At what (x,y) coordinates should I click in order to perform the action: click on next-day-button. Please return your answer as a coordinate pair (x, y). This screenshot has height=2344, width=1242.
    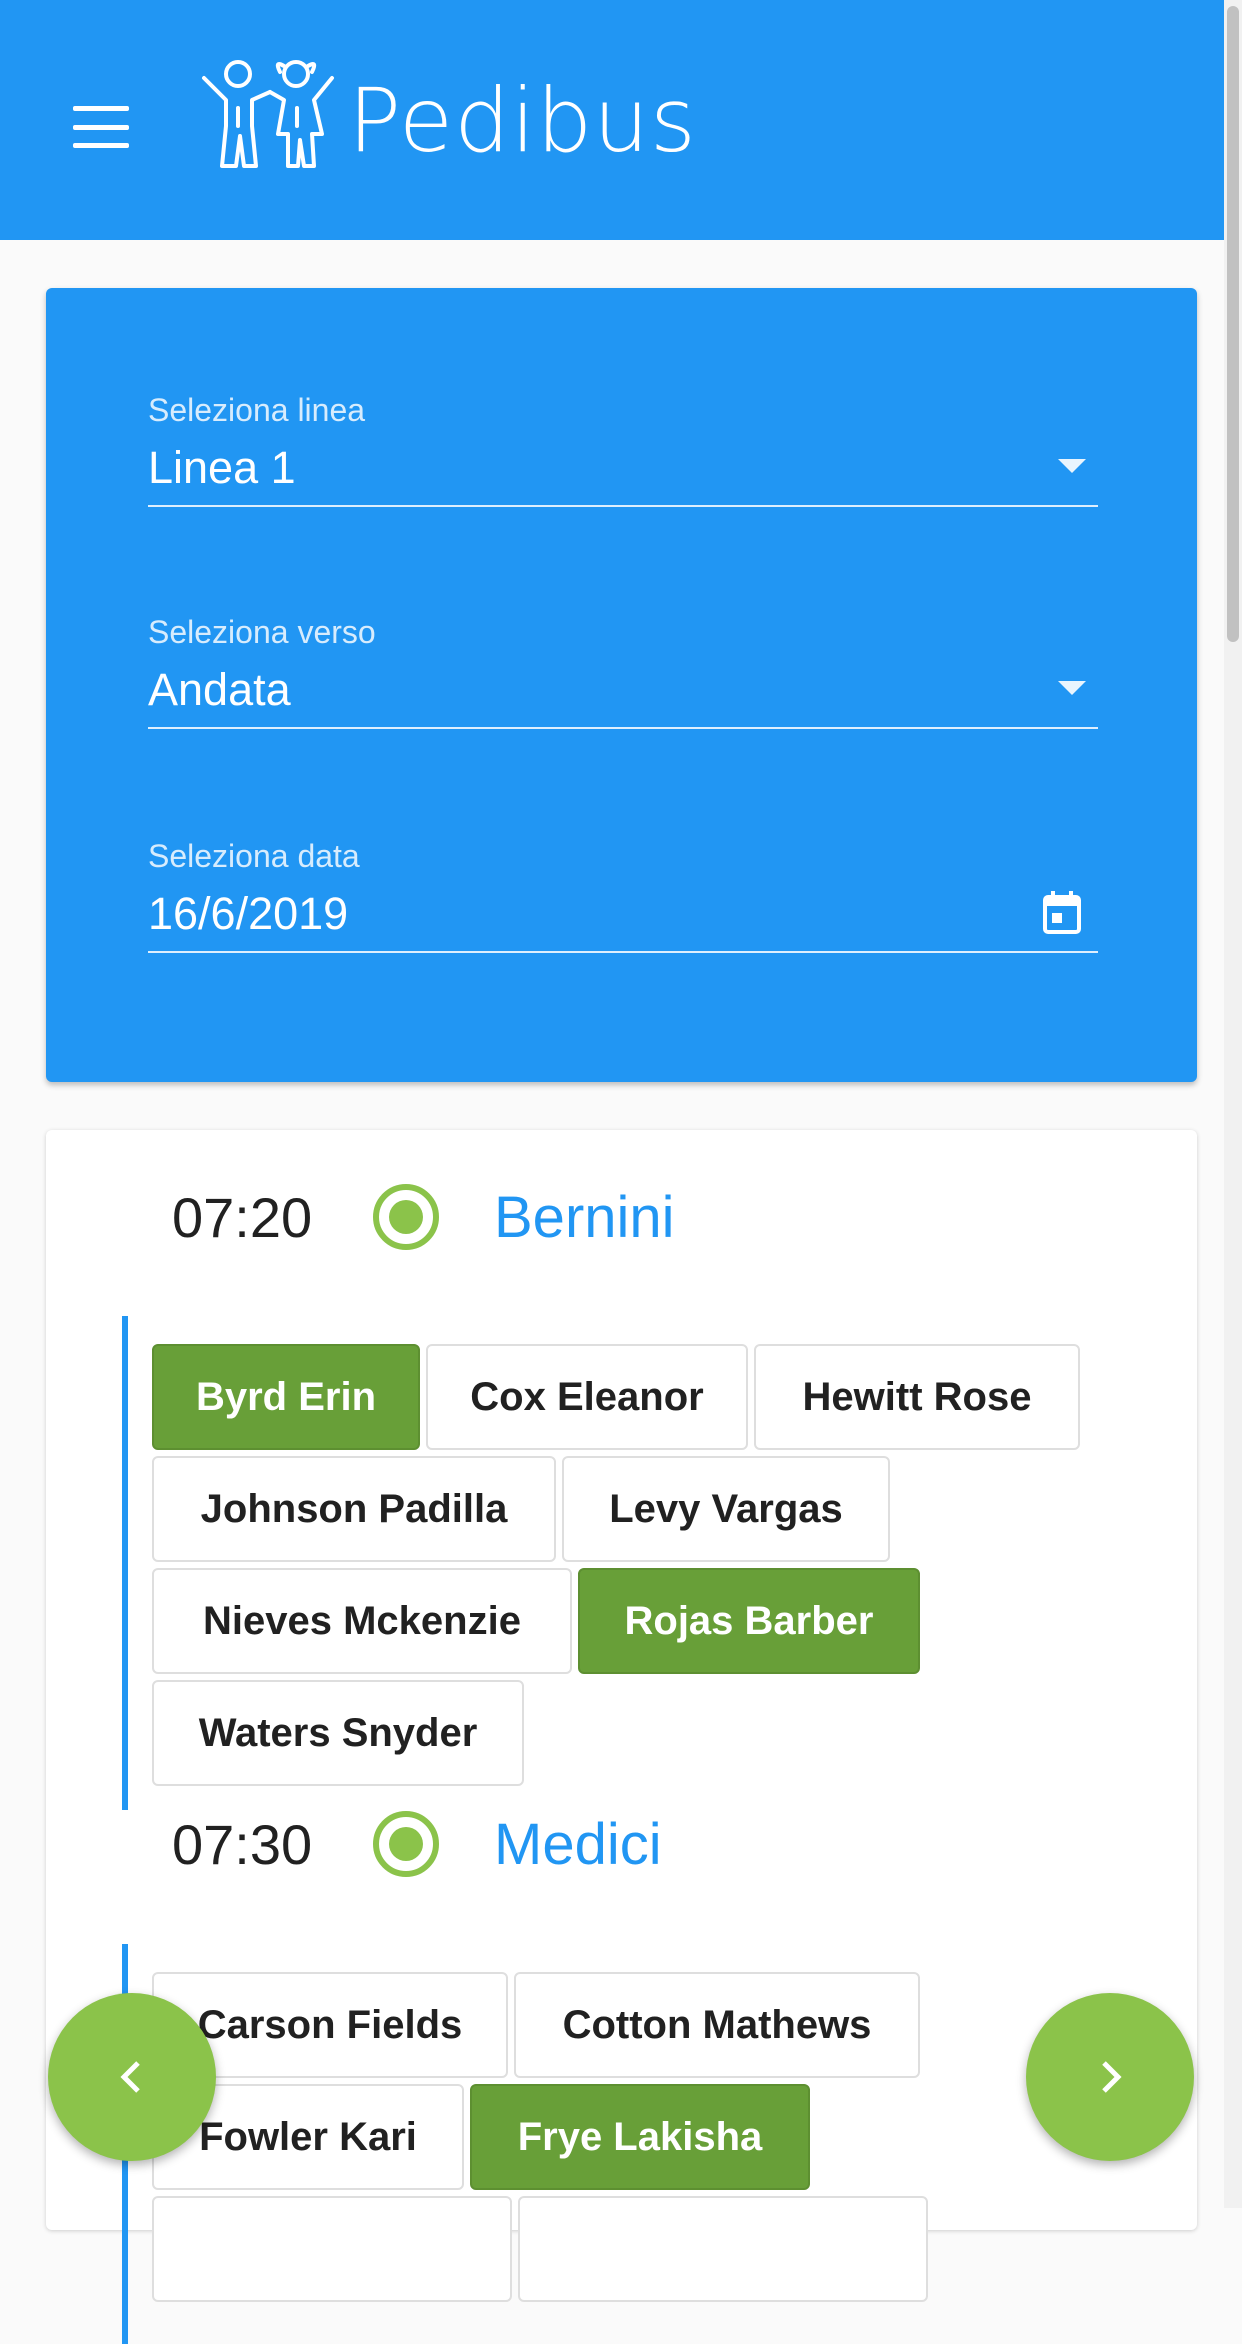
    Looking at the image, I should click on (1110, 2077).